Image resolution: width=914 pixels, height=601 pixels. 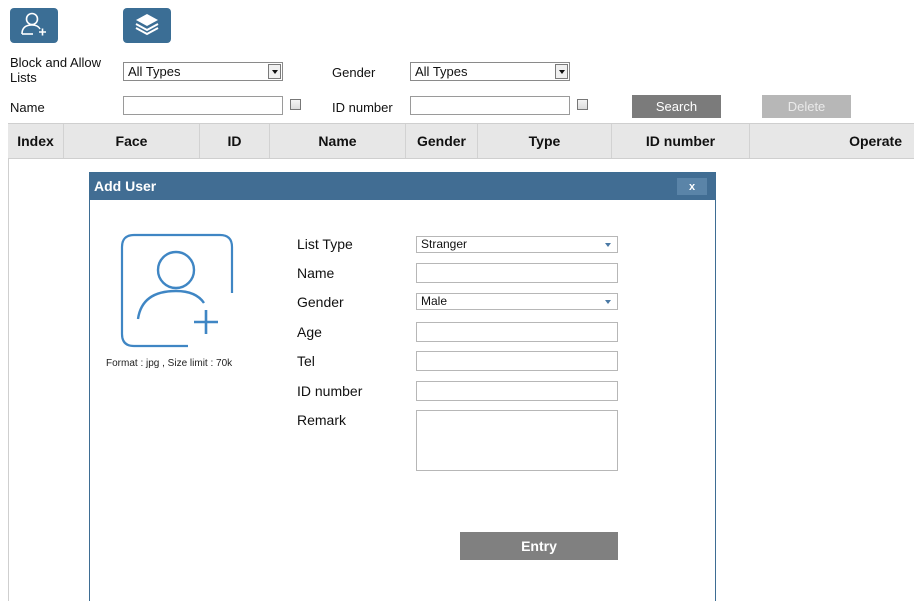 I want to click on column-header-operate: Operate, so click(x=875, y=141).